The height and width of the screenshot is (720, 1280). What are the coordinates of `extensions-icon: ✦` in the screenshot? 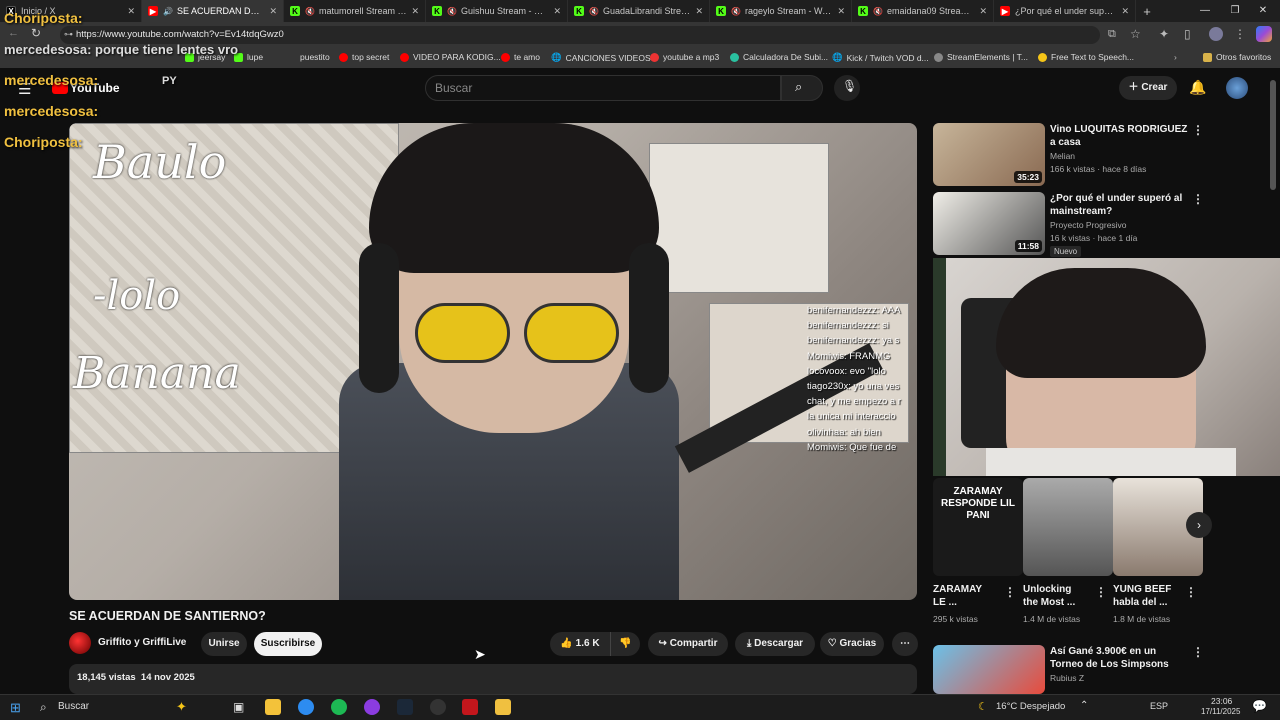 It's located at (1164, 34).